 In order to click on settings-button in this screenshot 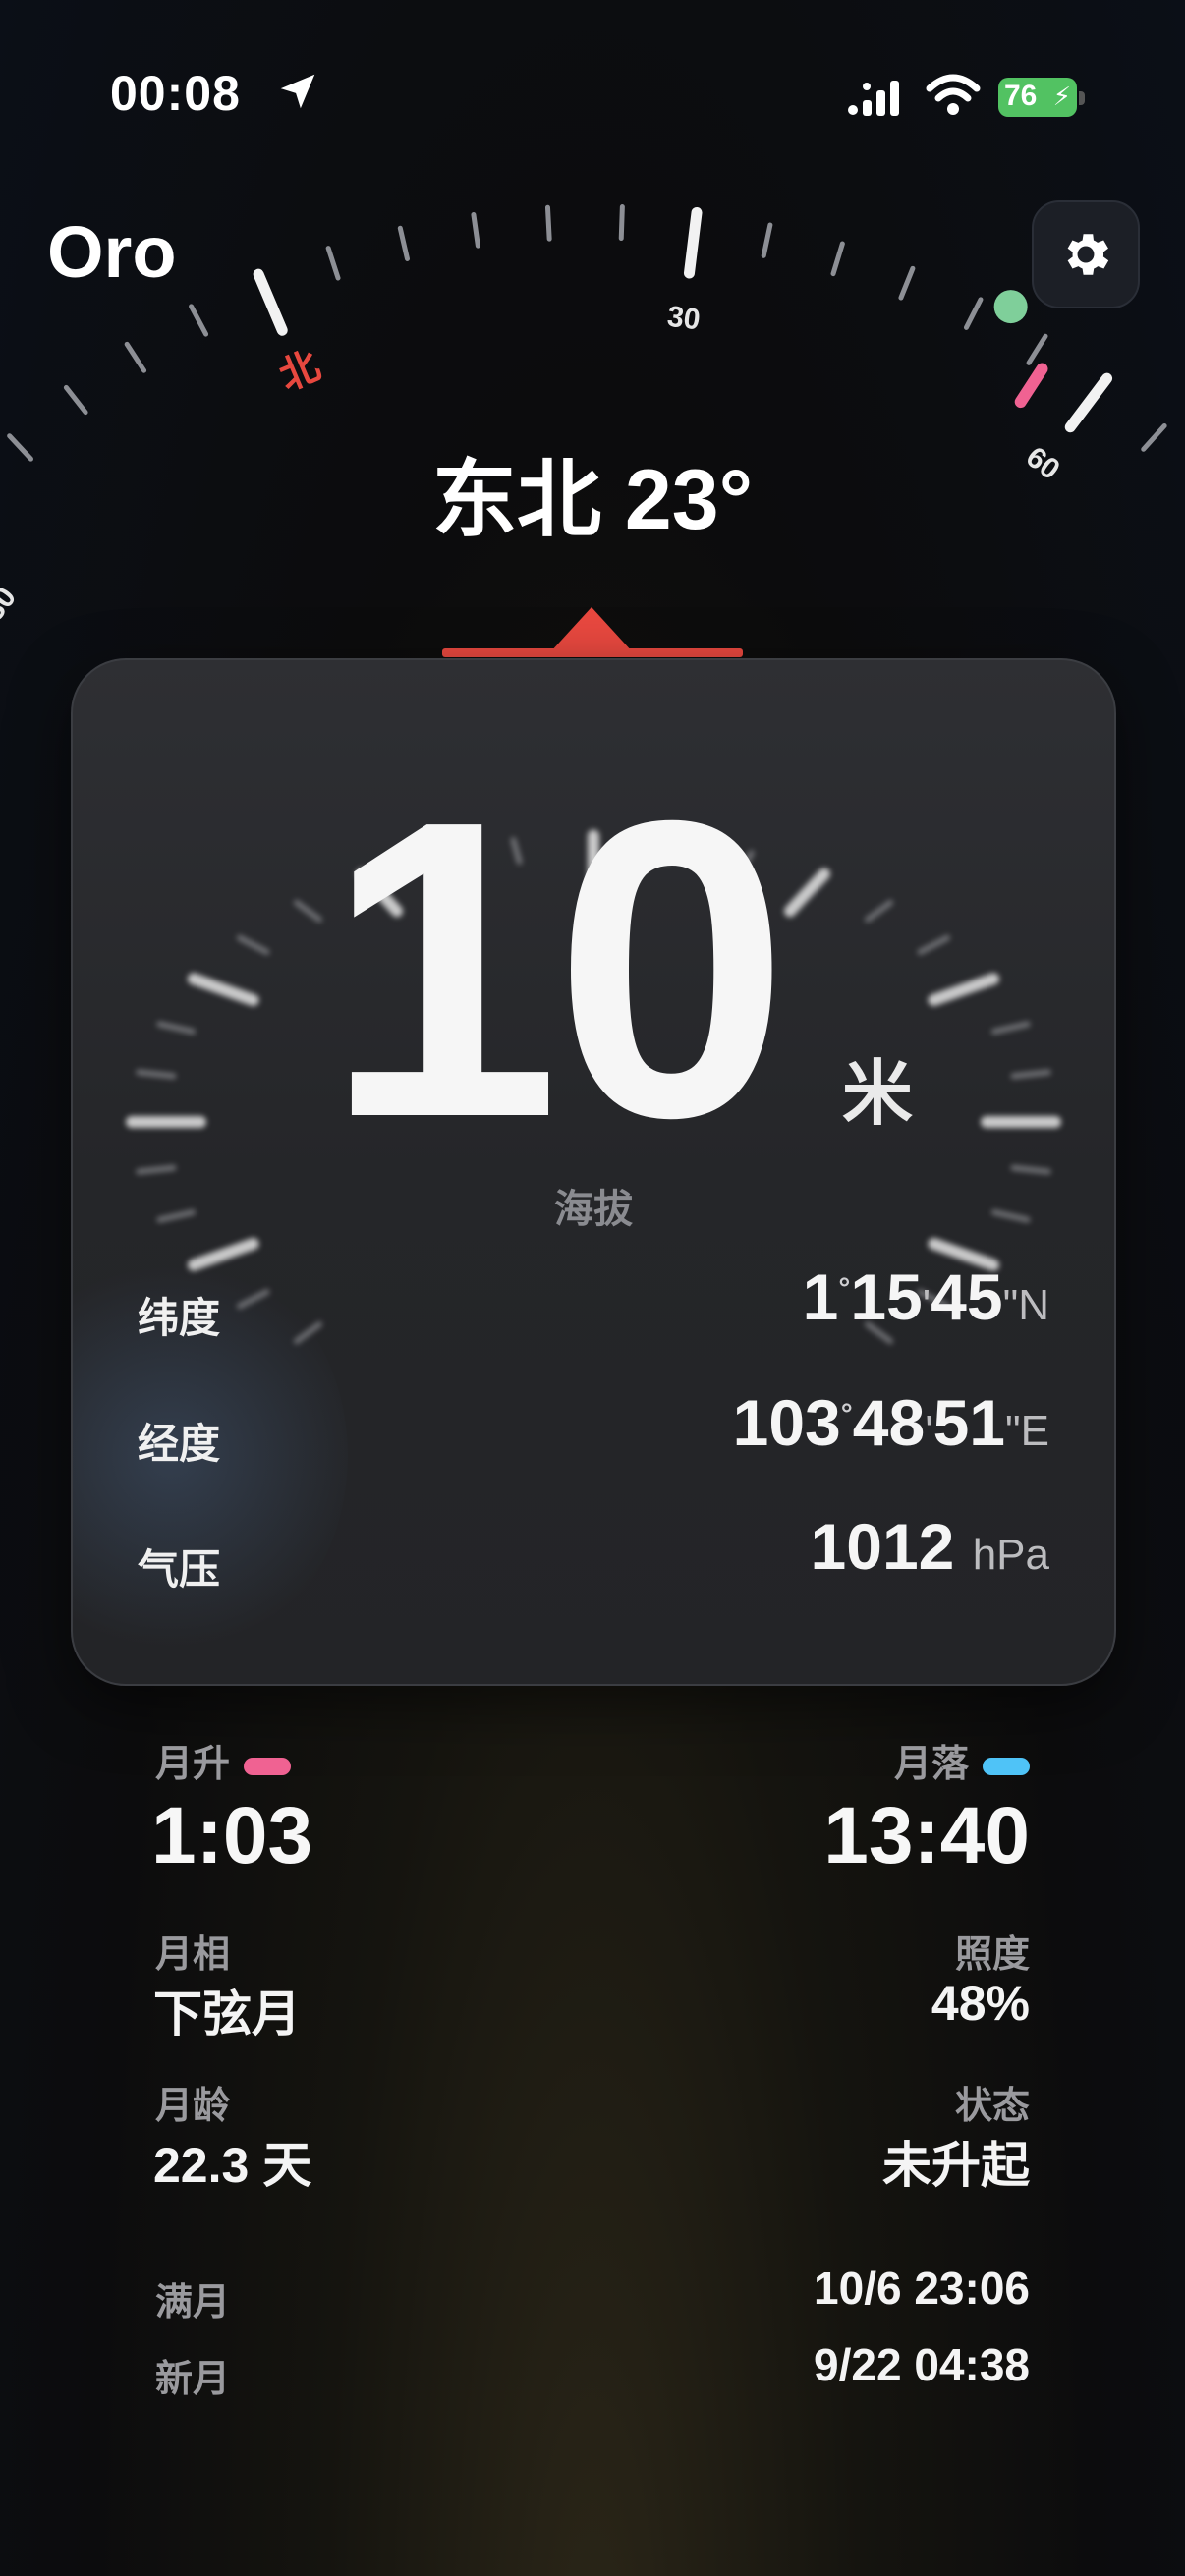, I will do `click(1086, 254)`.